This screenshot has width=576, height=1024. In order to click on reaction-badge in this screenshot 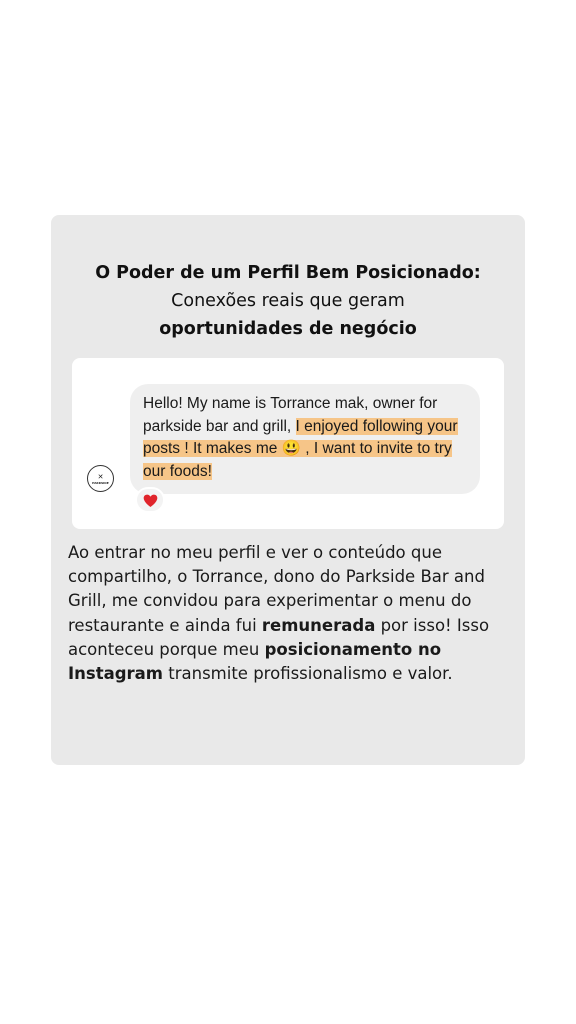, I will do `click(150, 500)`.